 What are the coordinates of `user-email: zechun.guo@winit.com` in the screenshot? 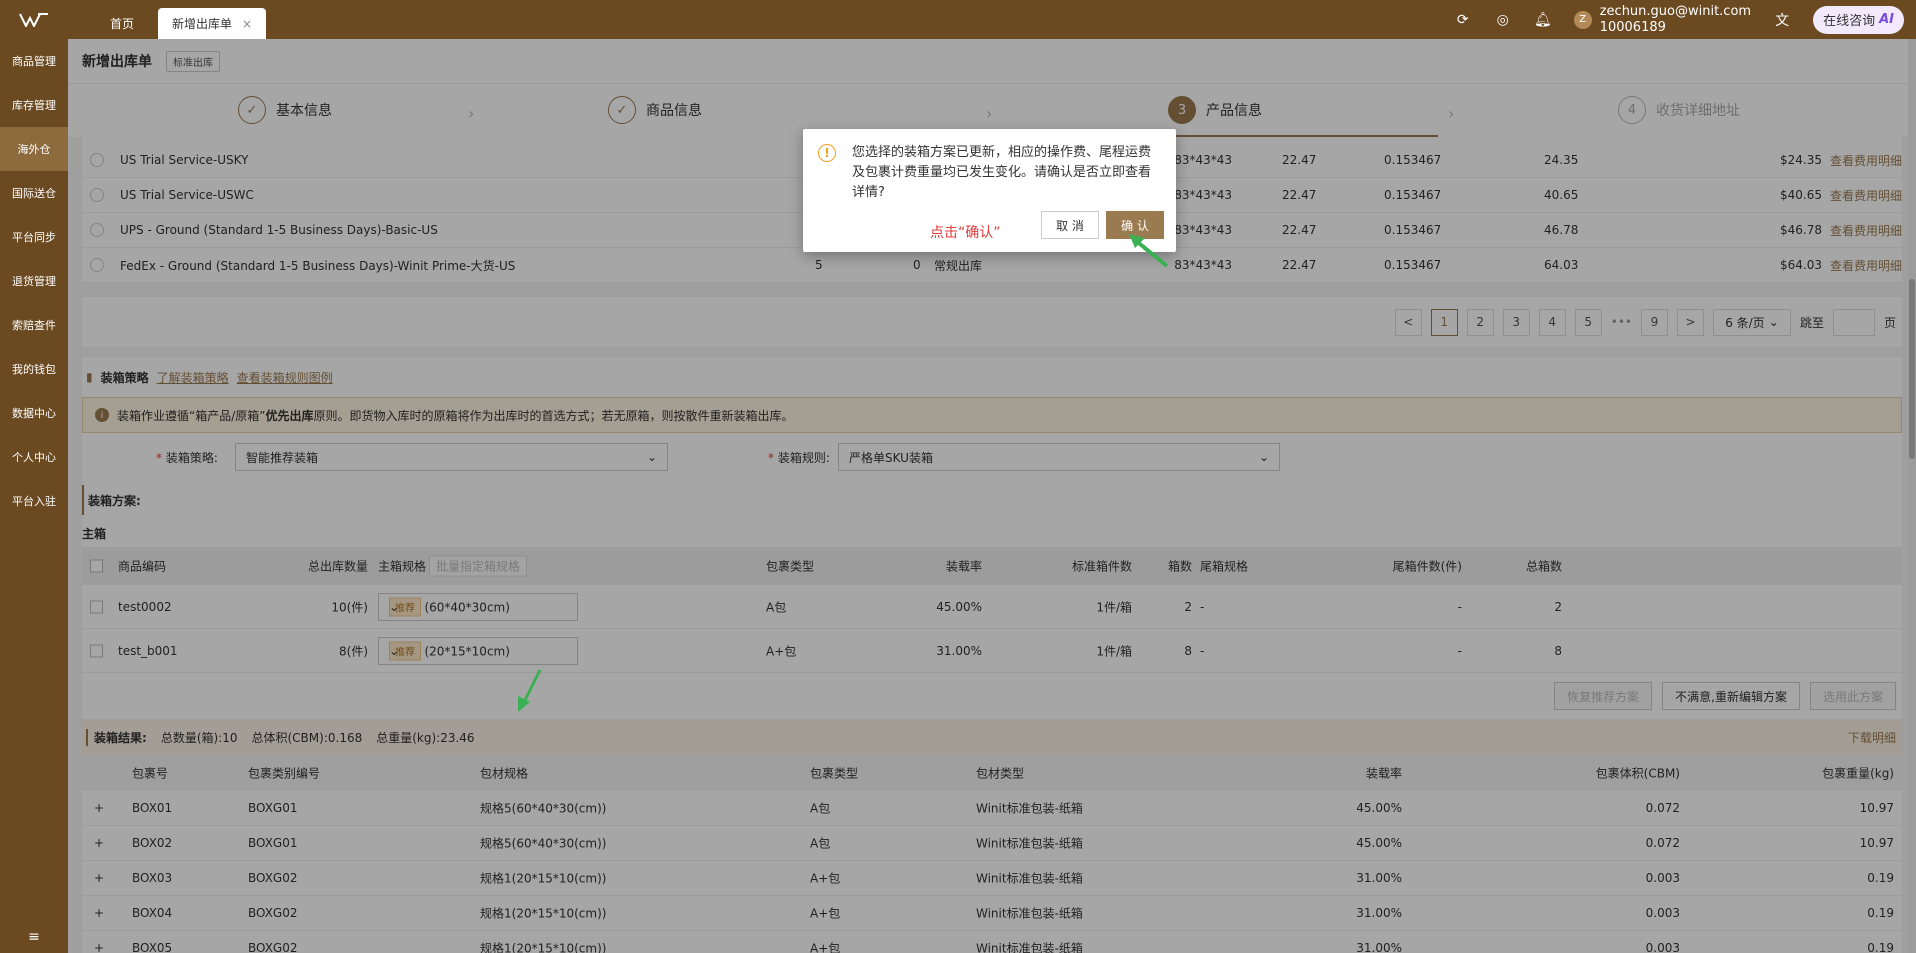 It's located at (1675, 11).